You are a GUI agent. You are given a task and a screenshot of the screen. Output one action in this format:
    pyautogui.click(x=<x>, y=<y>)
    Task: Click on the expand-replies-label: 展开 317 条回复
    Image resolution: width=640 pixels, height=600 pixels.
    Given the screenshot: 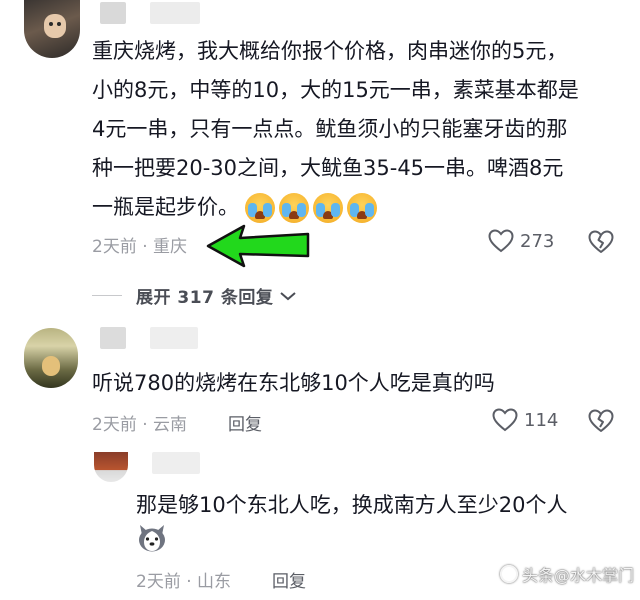 What is the action you would take?
    pyautogui.click(x=205, y=298)
    